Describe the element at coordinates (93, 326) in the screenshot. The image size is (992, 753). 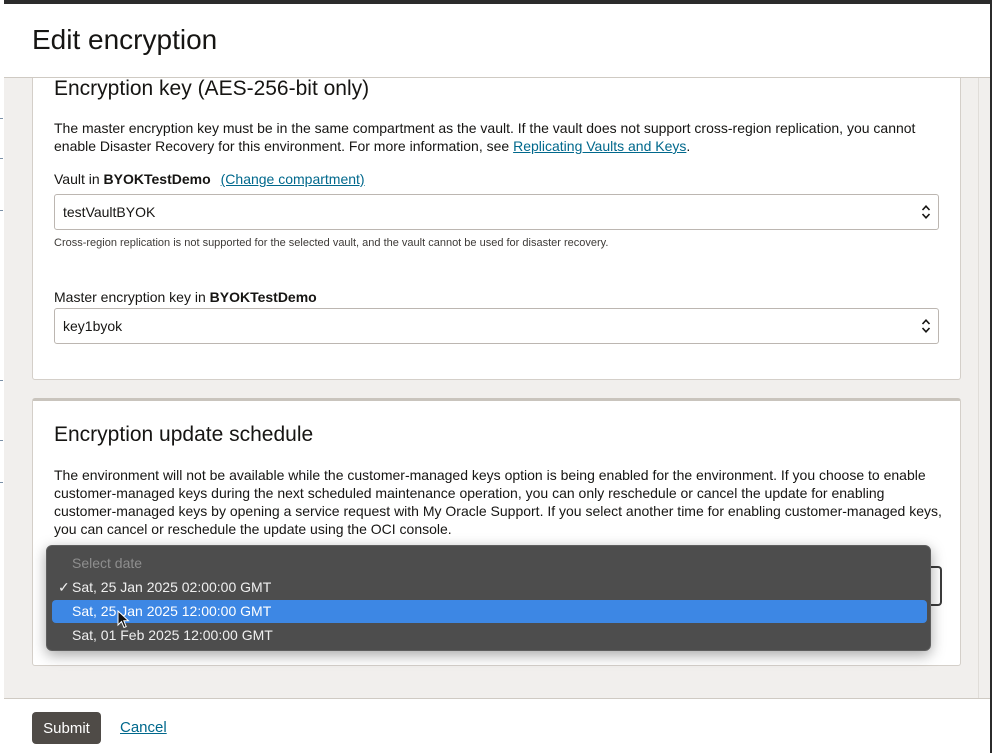
I see `master-key-select-value: key1byok` at that location.